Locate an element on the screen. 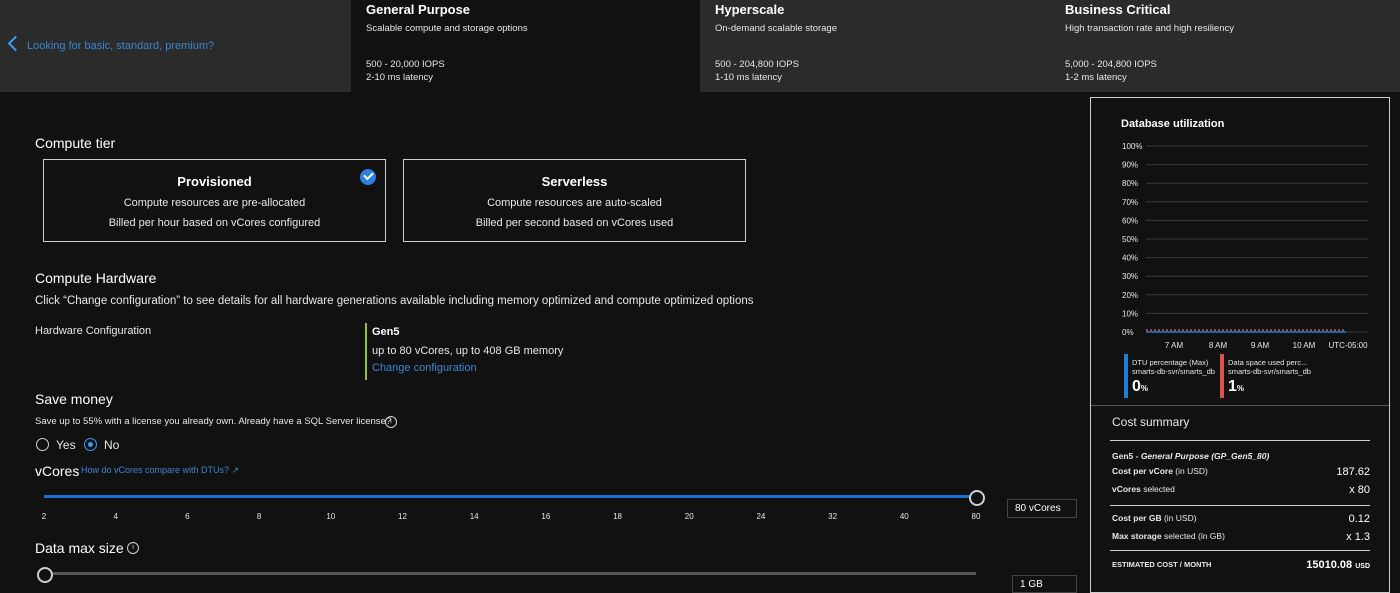 The image size is (1400, 593). data-max-slider-track is located at coordinates (510, 573).